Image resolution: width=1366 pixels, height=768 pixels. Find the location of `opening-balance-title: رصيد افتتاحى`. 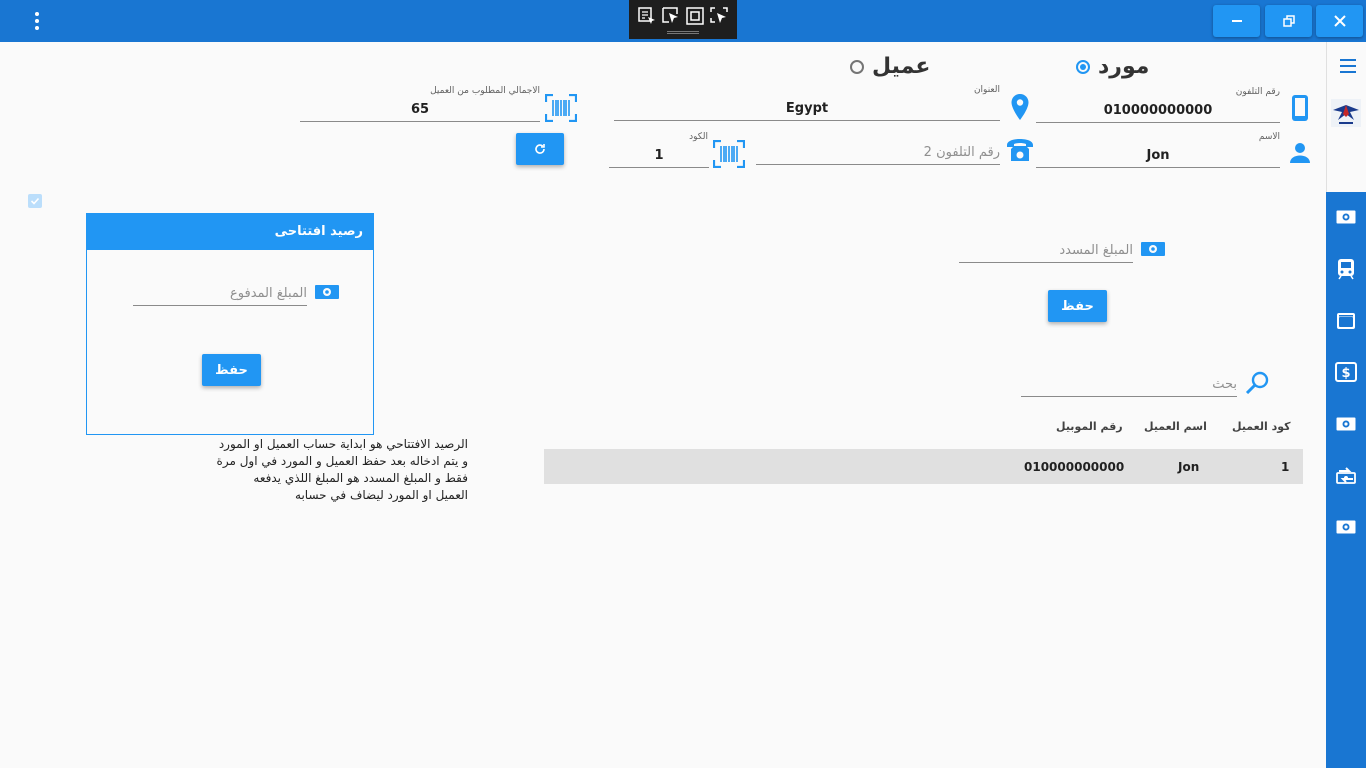

opening-balance-title: رصيد افتتاحى is located at coordinates (230, 232).